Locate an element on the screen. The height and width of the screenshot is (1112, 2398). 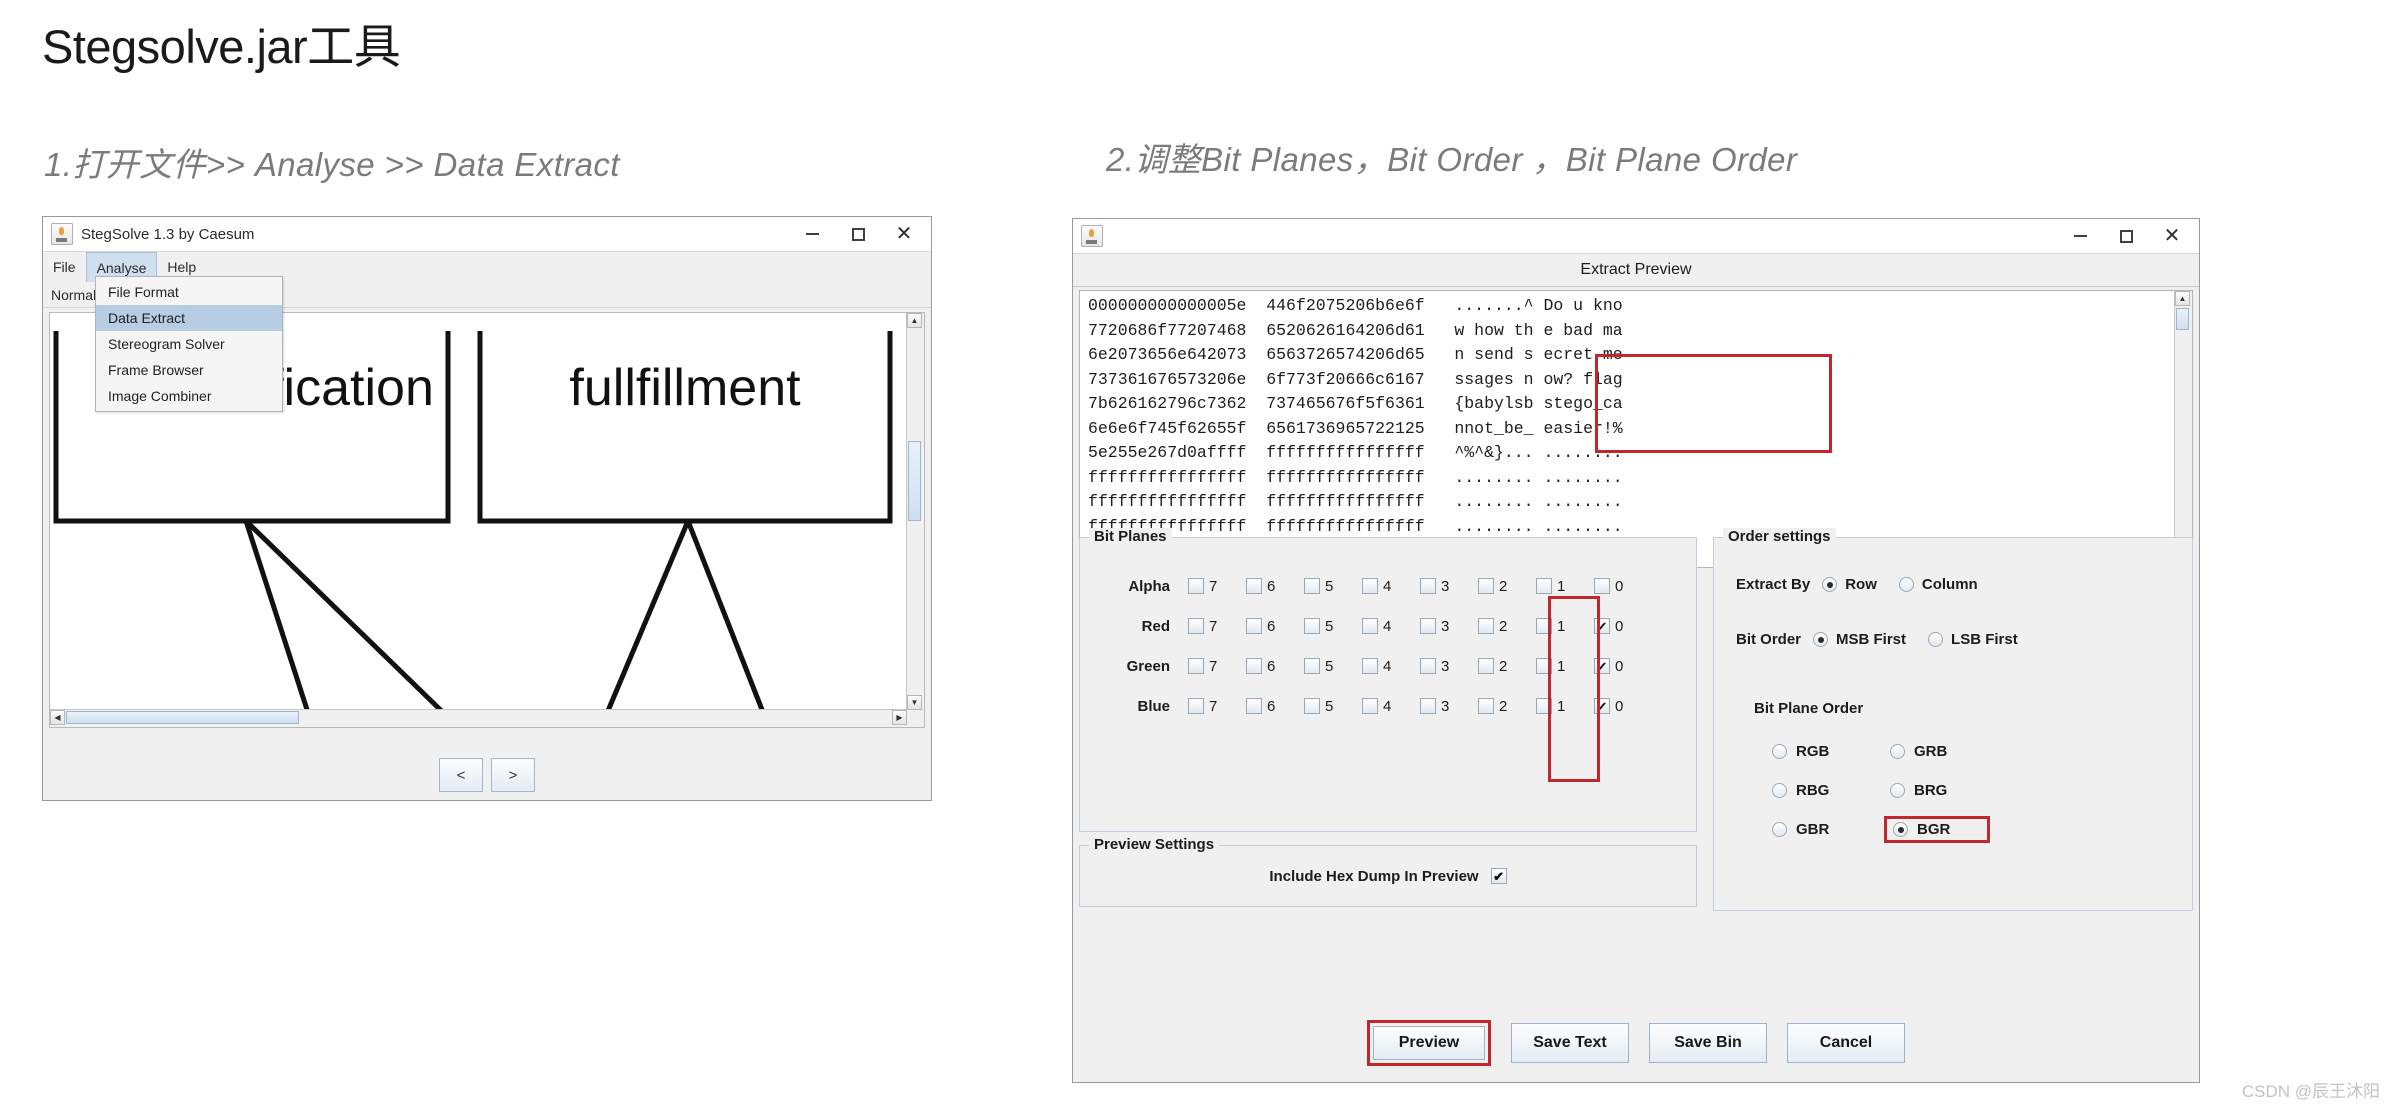
radio-grb-label: GRB is located at coordinates (1931, 751).